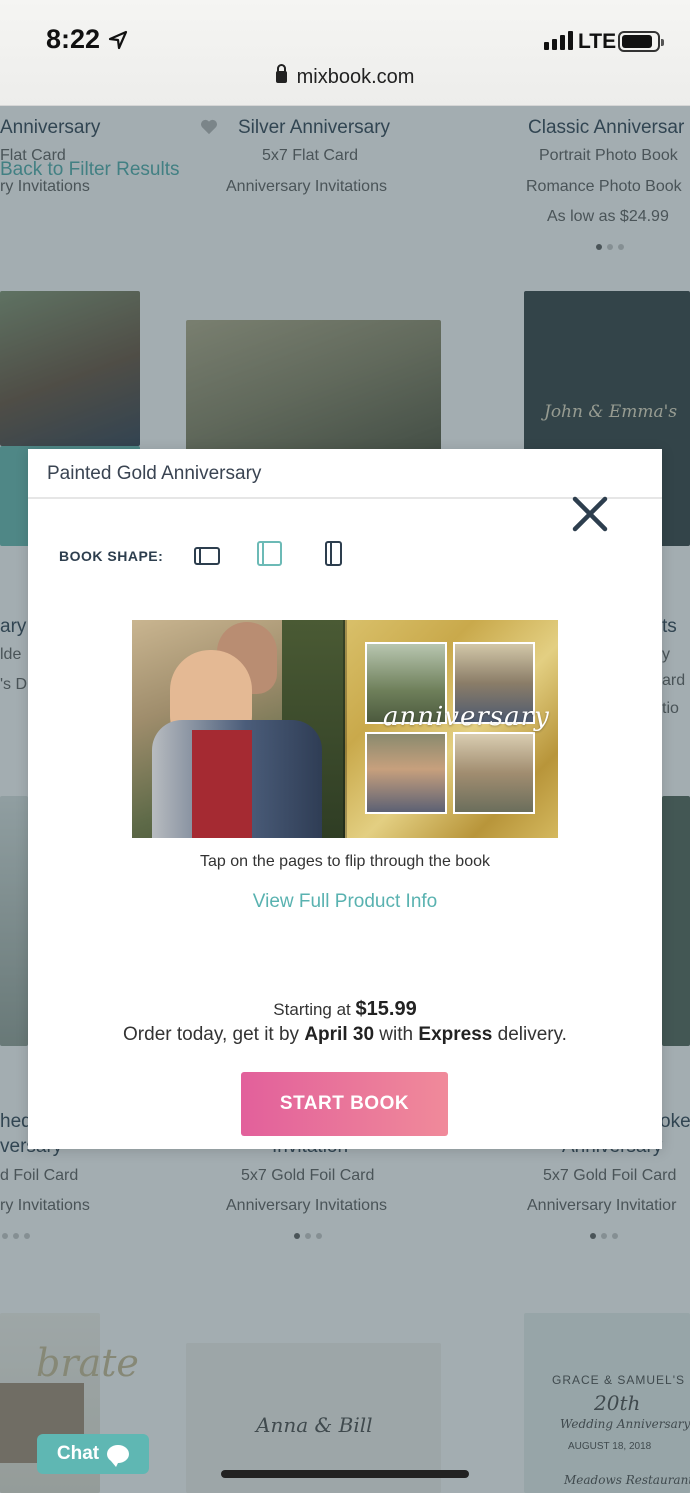  What do you see at coordinates (78, 1453) in the screenshot?
I see `chat-label: Chat` at bounding box center [78, 1453].